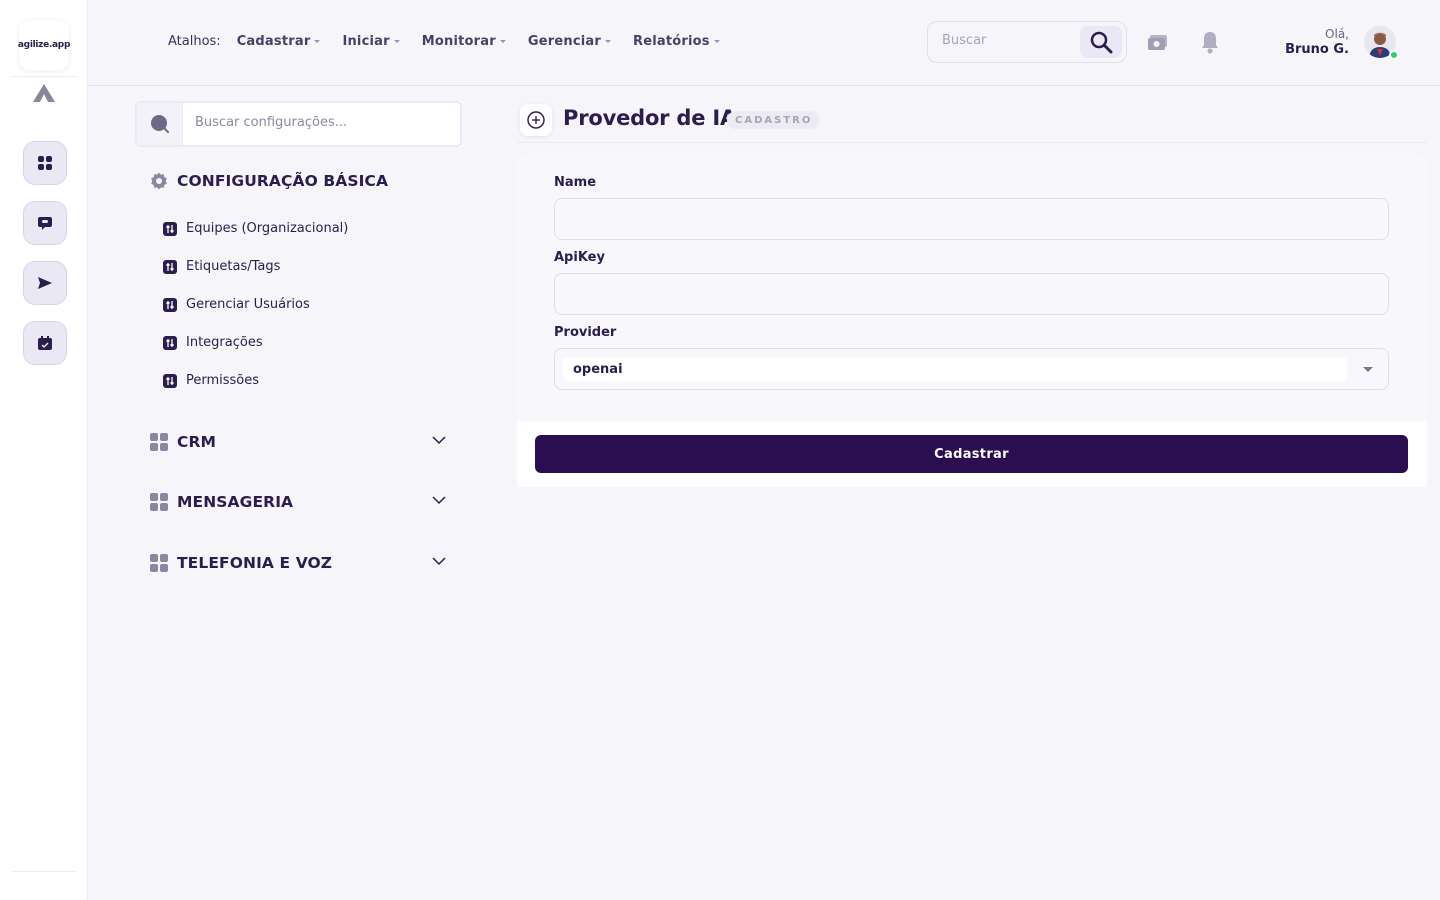 The height and width of the screenshot is (900, 1440). I want to click on logo-text: agilize.app, so click(44, 45).